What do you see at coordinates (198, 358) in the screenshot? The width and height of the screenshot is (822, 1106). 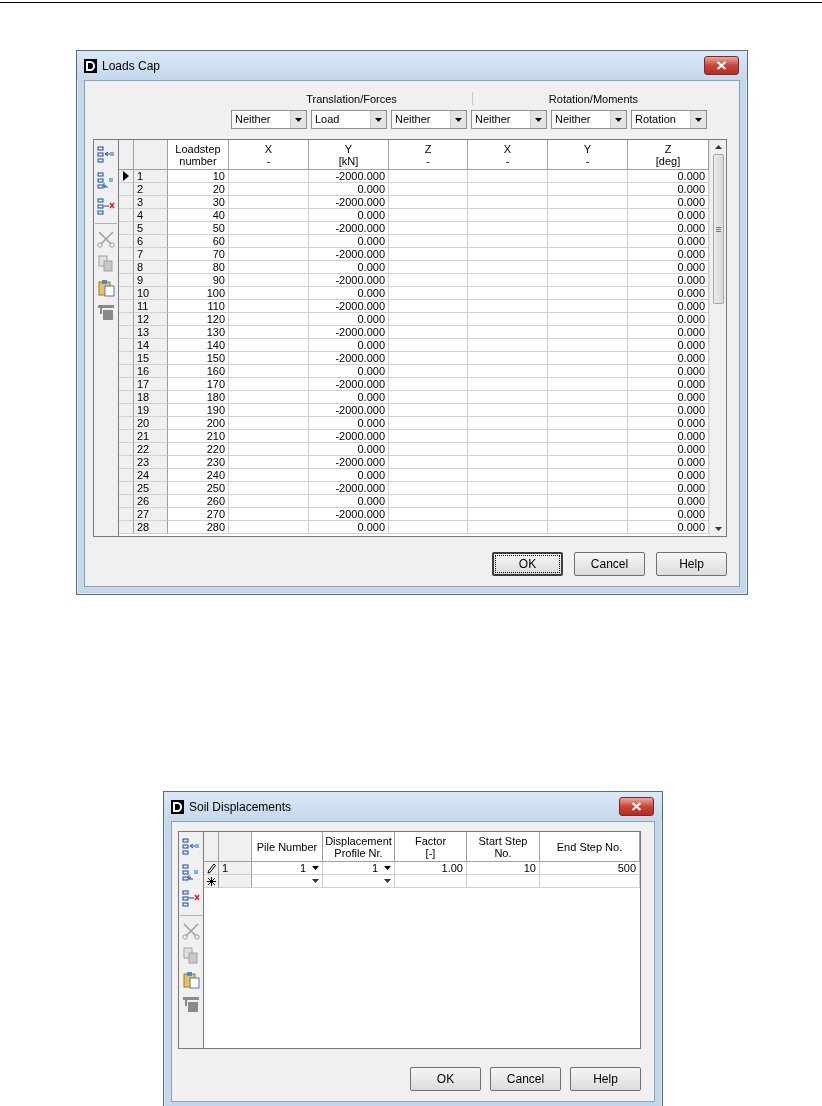 I see `table-cell: 150` at bounding box center [198, 358].